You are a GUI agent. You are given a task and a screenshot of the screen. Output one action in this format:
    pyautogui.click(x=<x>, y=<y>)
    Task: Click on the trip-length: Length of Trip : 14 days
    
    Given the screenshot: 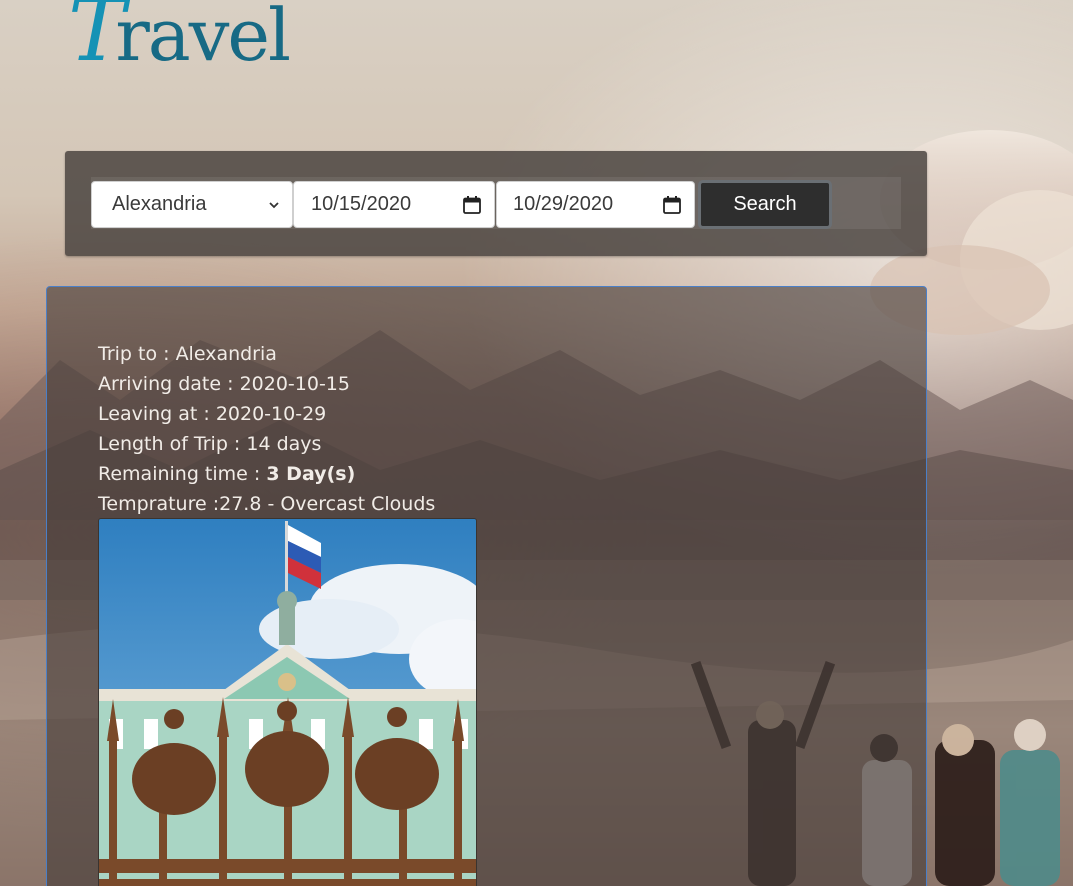 What is the action you would take?
    pyautogui.click(x=266, y=444)
    